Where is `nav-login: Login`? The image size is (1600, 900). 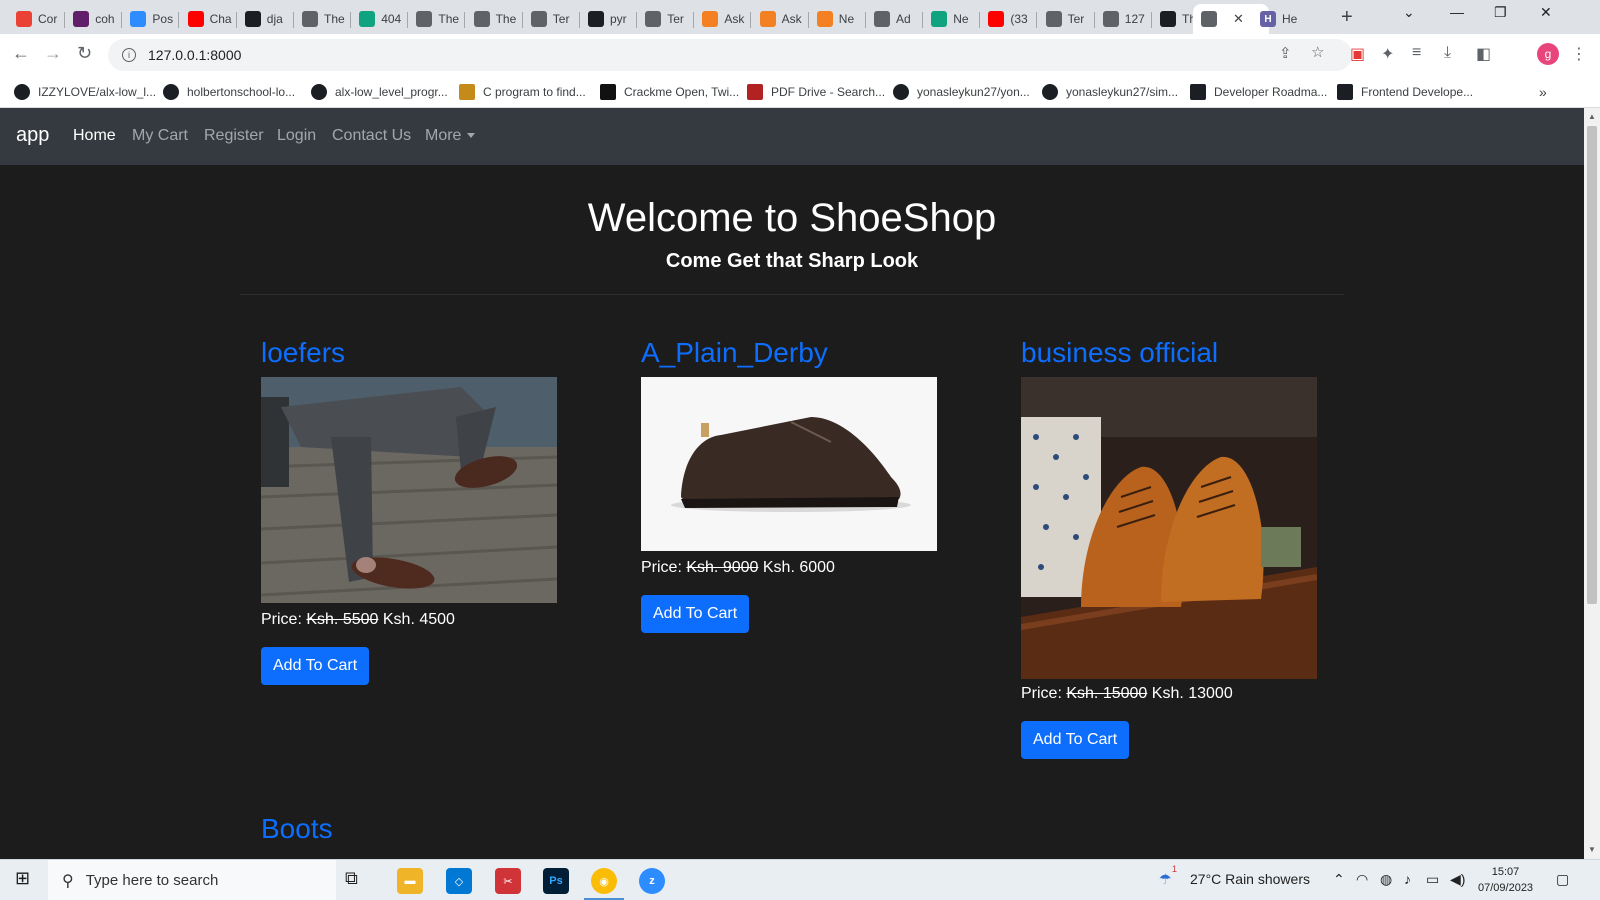
nav-login: Login is located at coordinates (296, 136).